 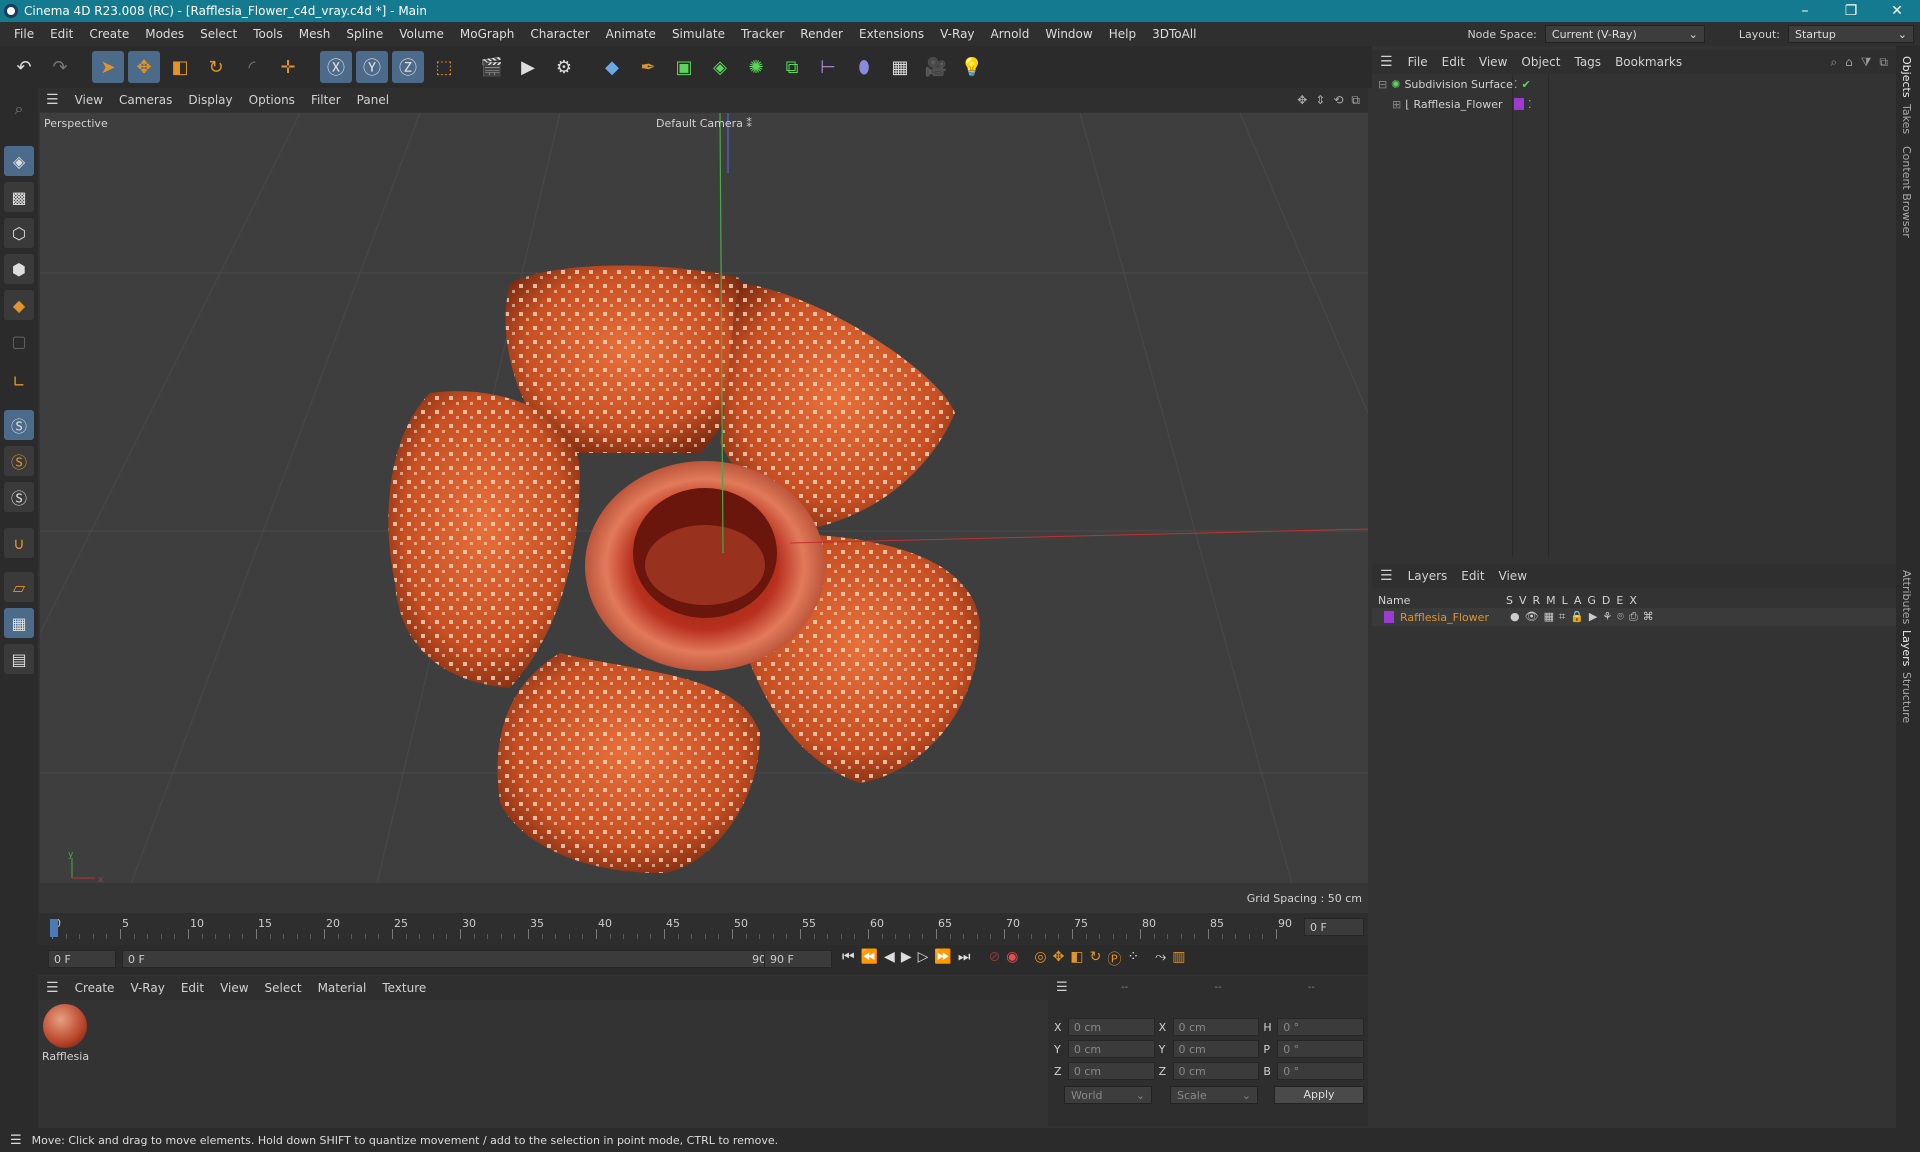 I want to click on viewport-menu-options: Options, so click(x=272, y=100).